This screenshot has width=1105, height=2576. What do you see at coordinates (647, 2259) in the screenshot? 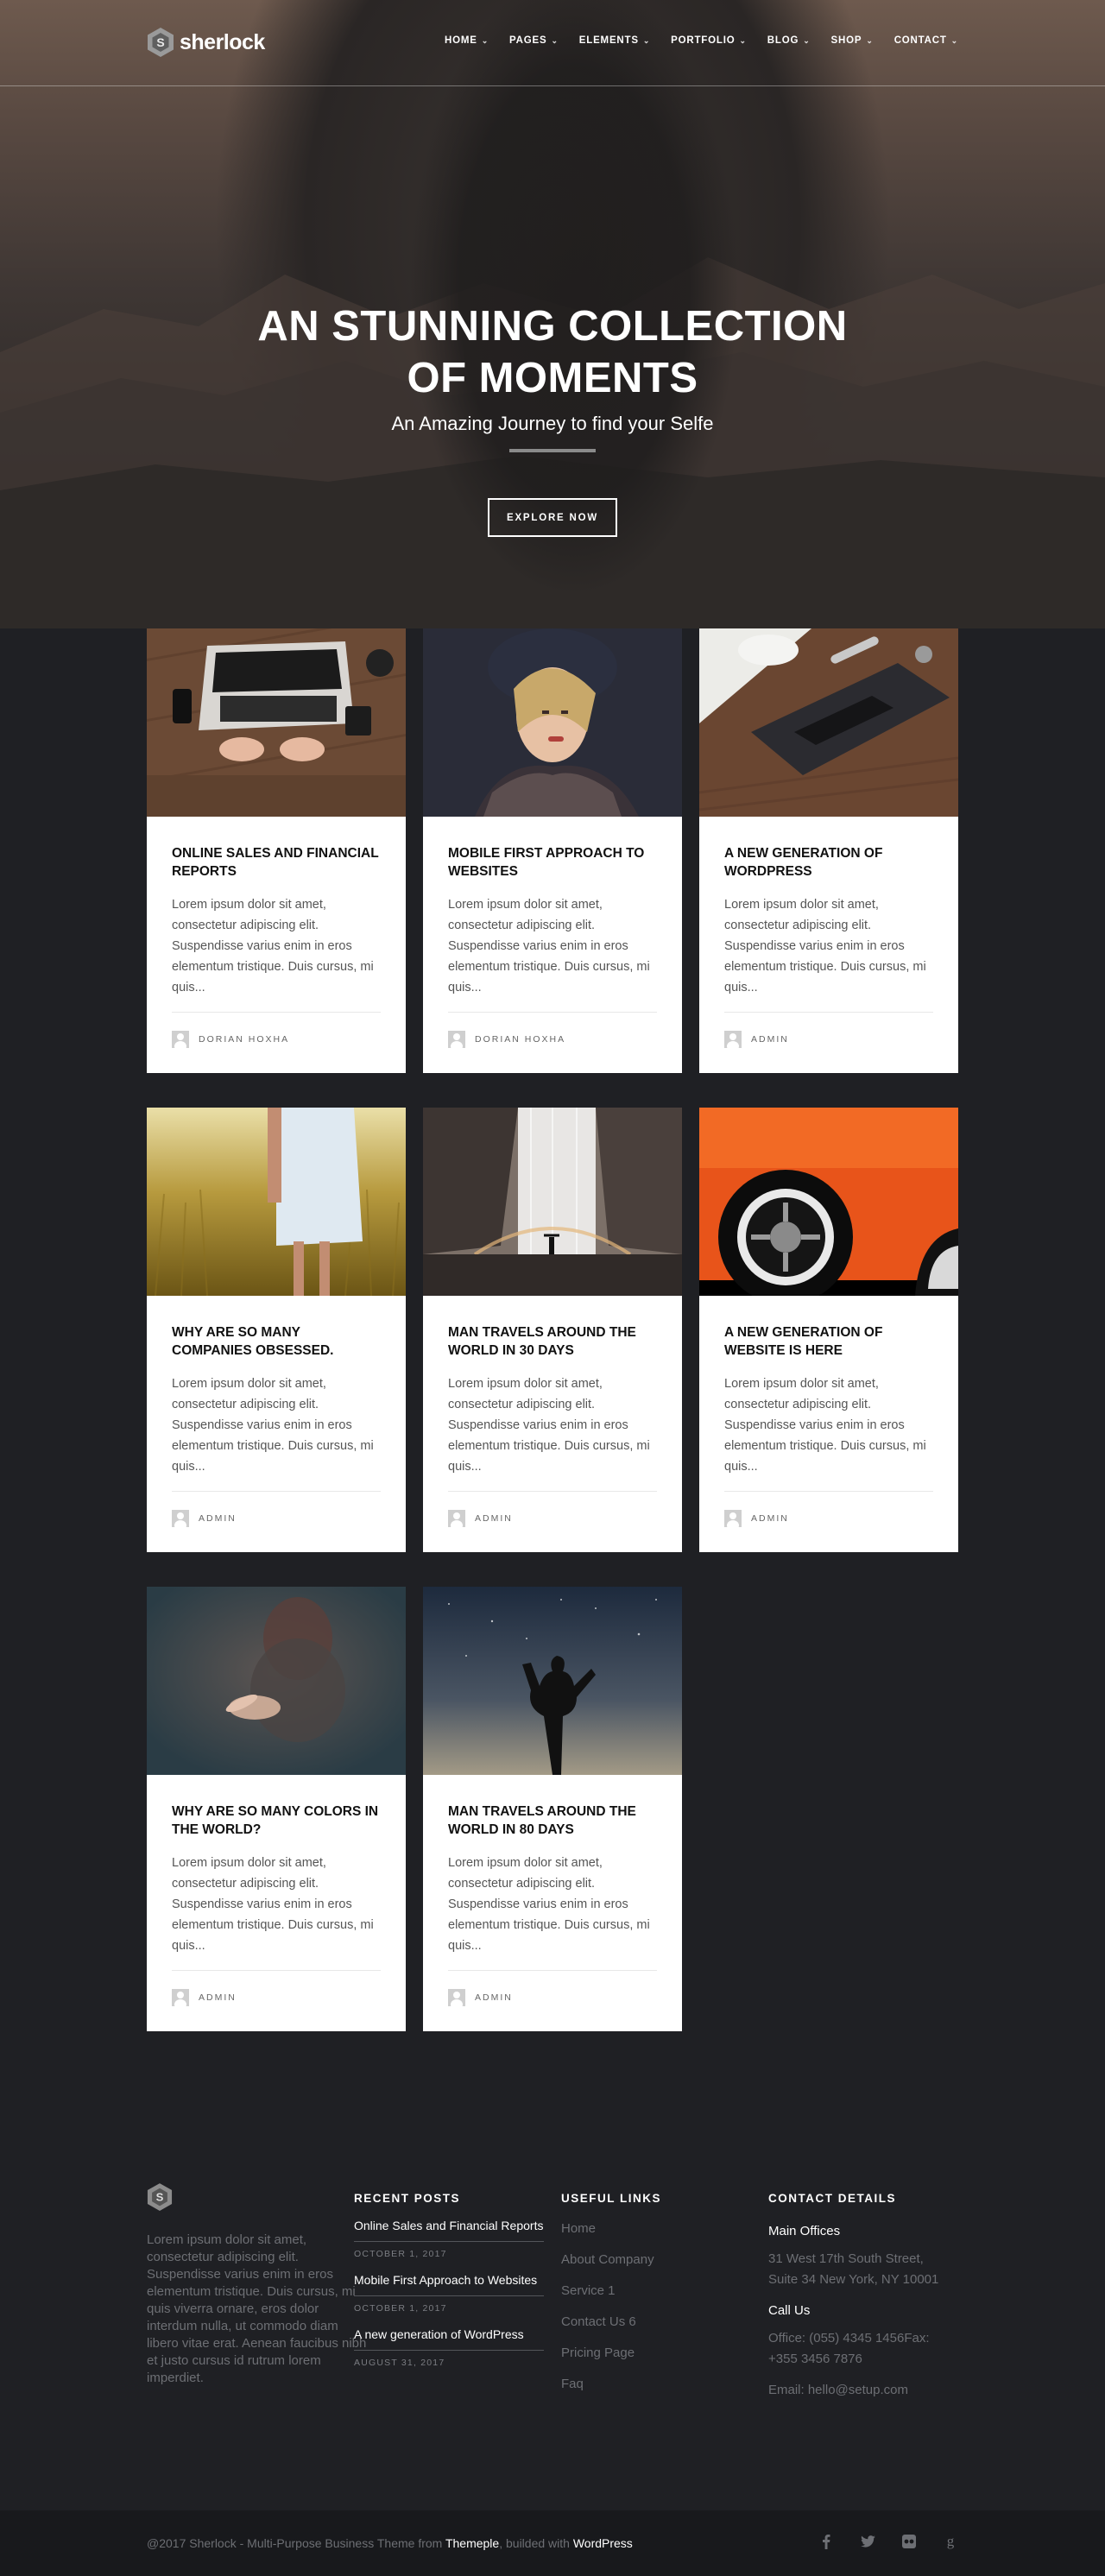
I see `footer-link-about: About Company` at bounding box center [647, 2259].